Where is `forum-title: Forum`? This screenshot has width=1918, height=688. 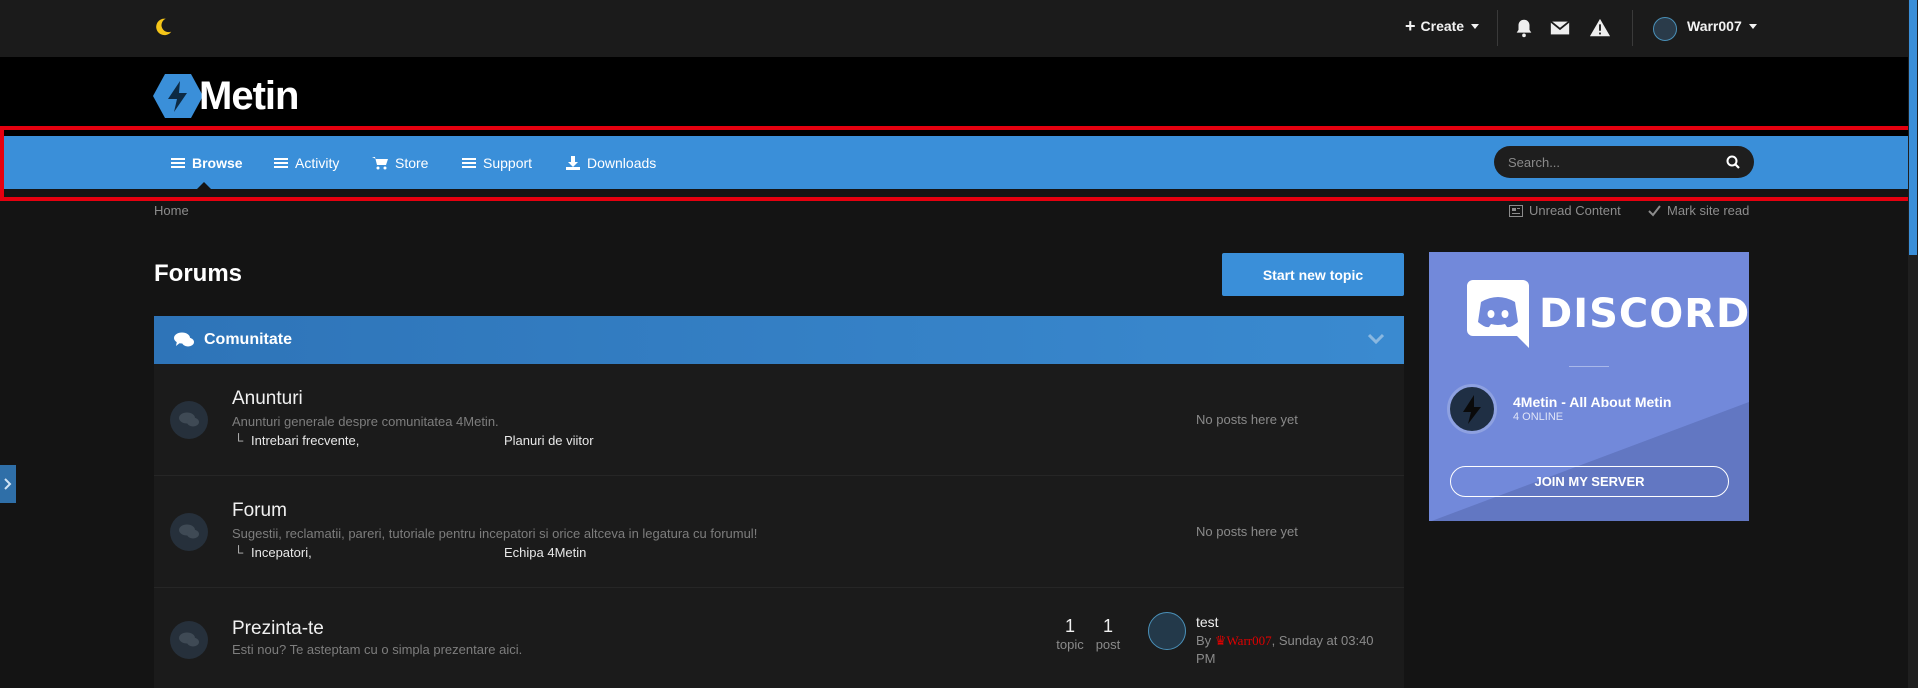 forum-title: Forum is located at coordinates (259, 511).